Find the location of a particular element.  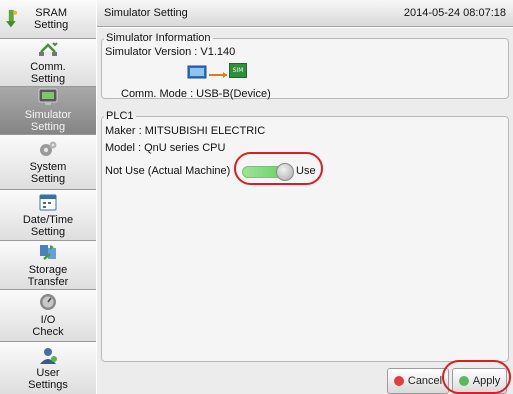

gear-icon is located at coordinates (48, 148).